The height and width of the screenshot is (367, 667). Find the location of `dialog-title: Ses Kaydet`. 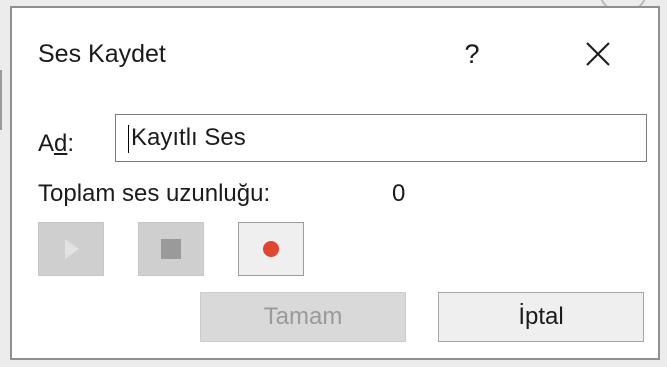

dialog-title: Ses Kaydet is located at coordinates (102, 54).